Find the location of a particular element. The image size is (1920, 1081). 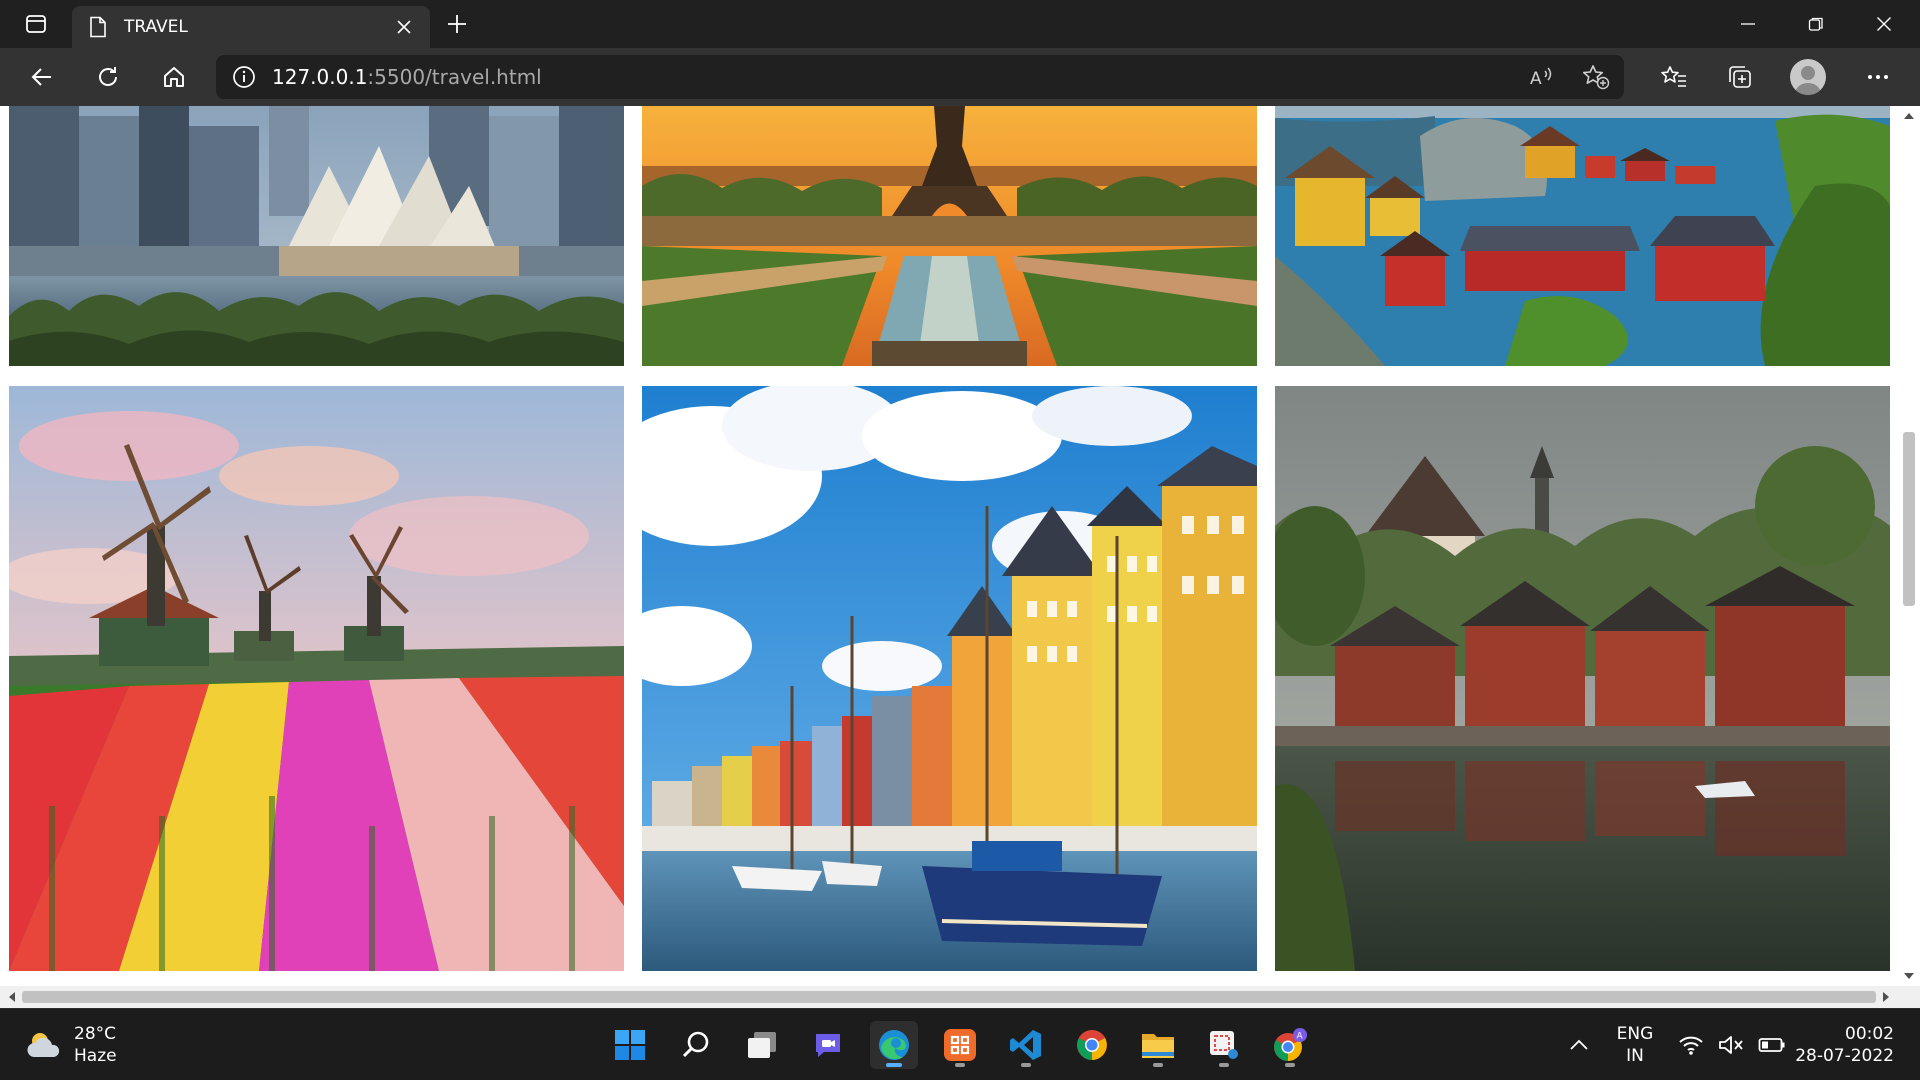

read-aloud-button: A is located at coordinates (1542, 77).